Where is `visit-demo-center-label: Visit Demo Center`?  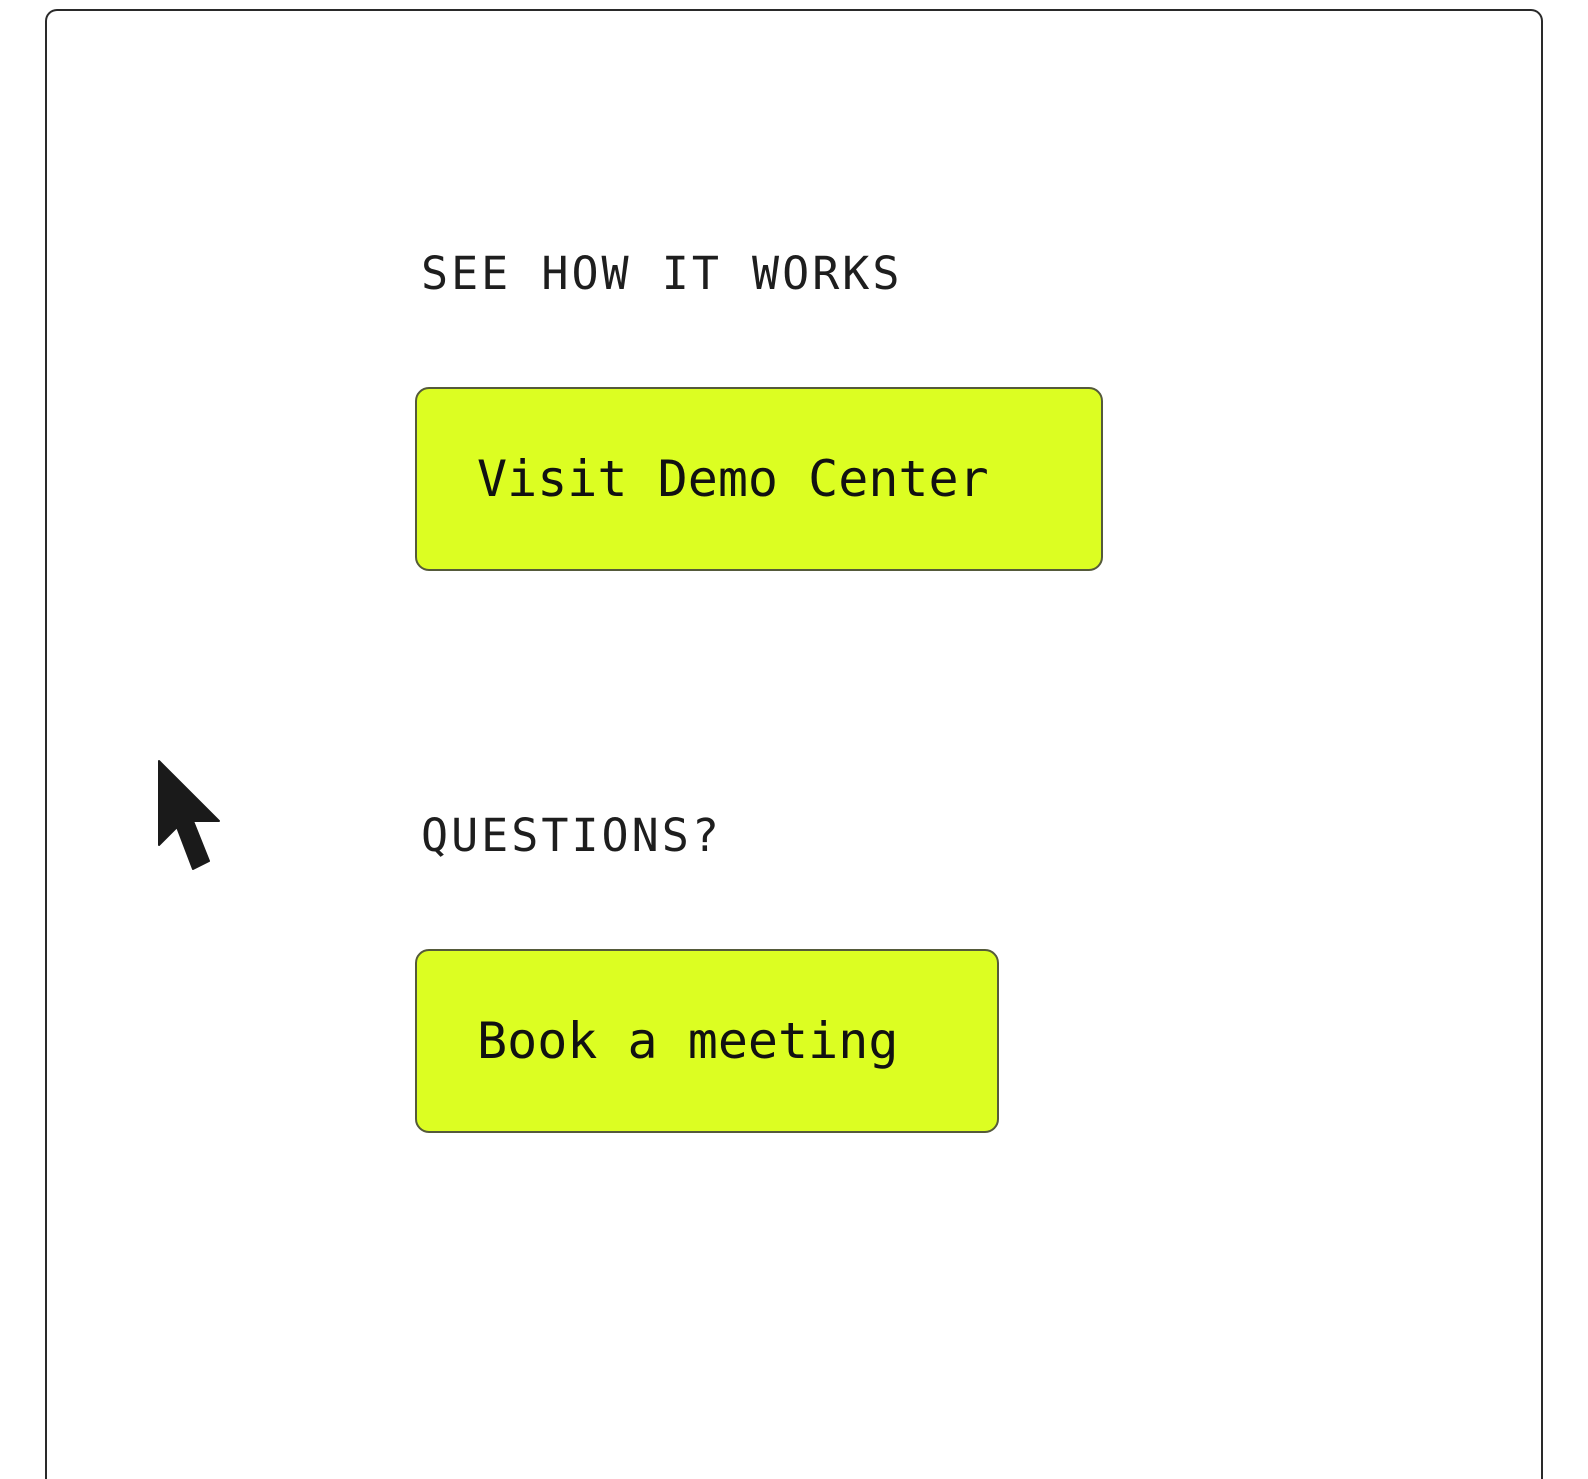
visit-demo-center-label: Visit Demo Center is located at coordinates (733, 479).